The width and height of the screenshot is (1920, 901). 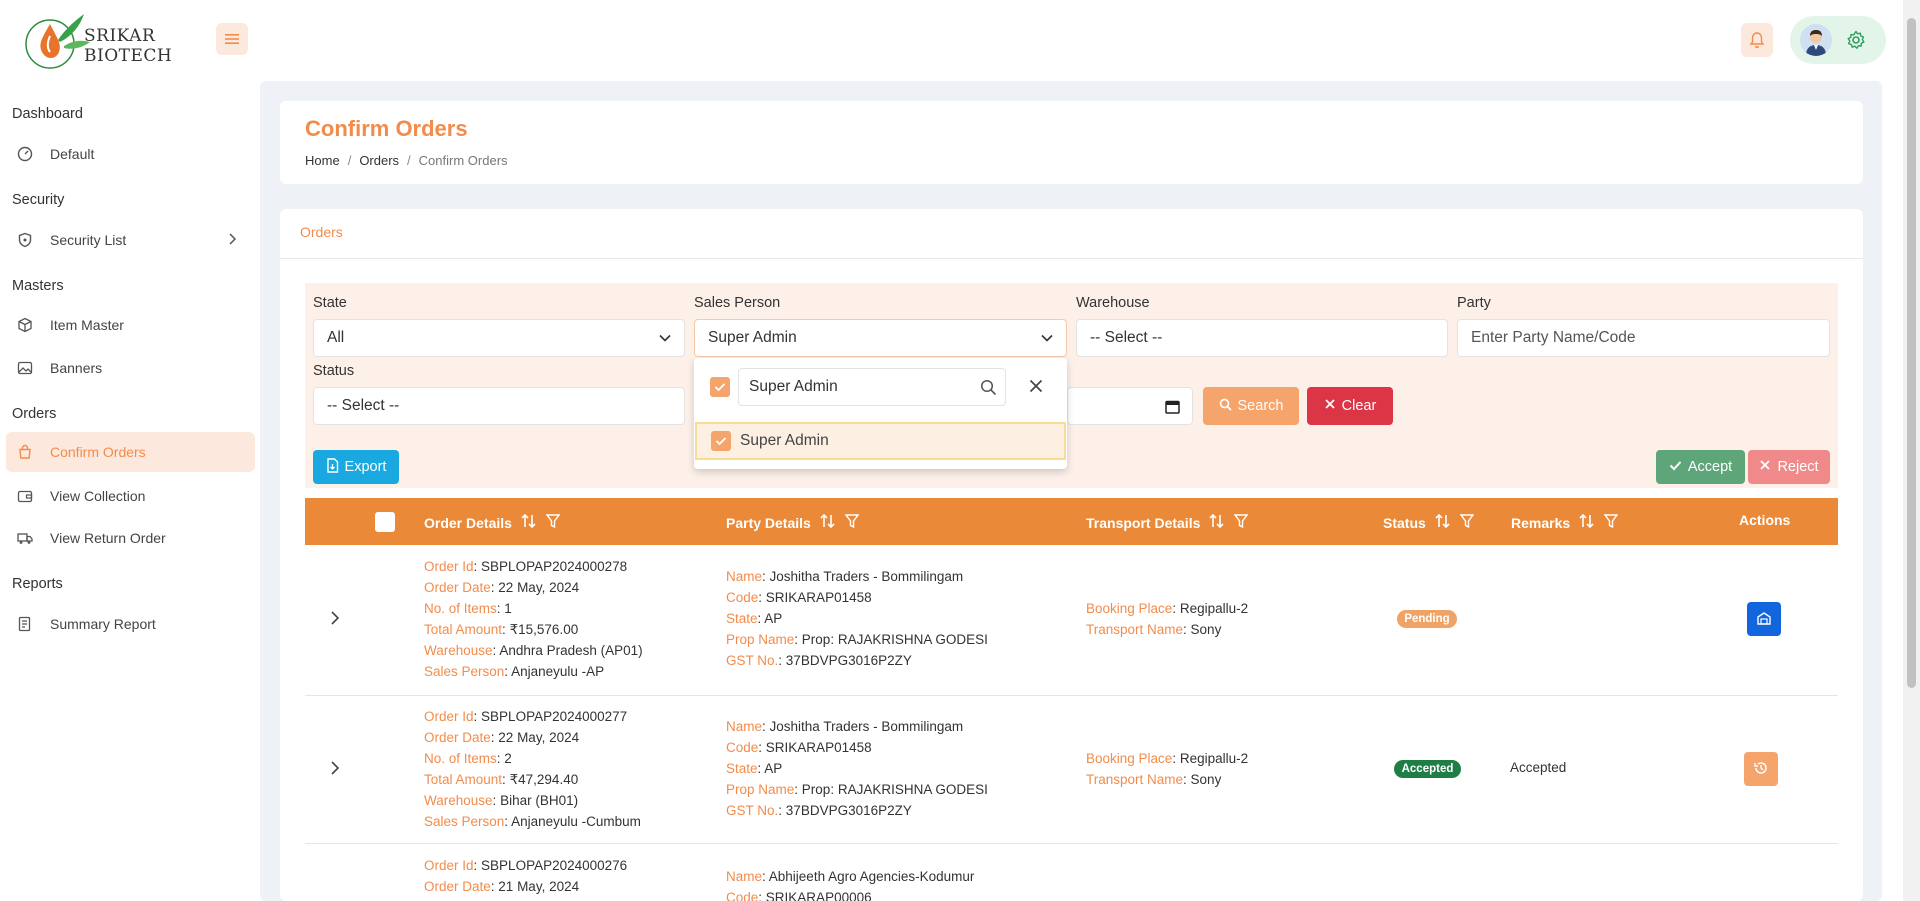 What do you see at coordinates (752, 337) in the screenshot?
I see `sales-person-select-value: Super Admin` at bounding box center [752, 337].